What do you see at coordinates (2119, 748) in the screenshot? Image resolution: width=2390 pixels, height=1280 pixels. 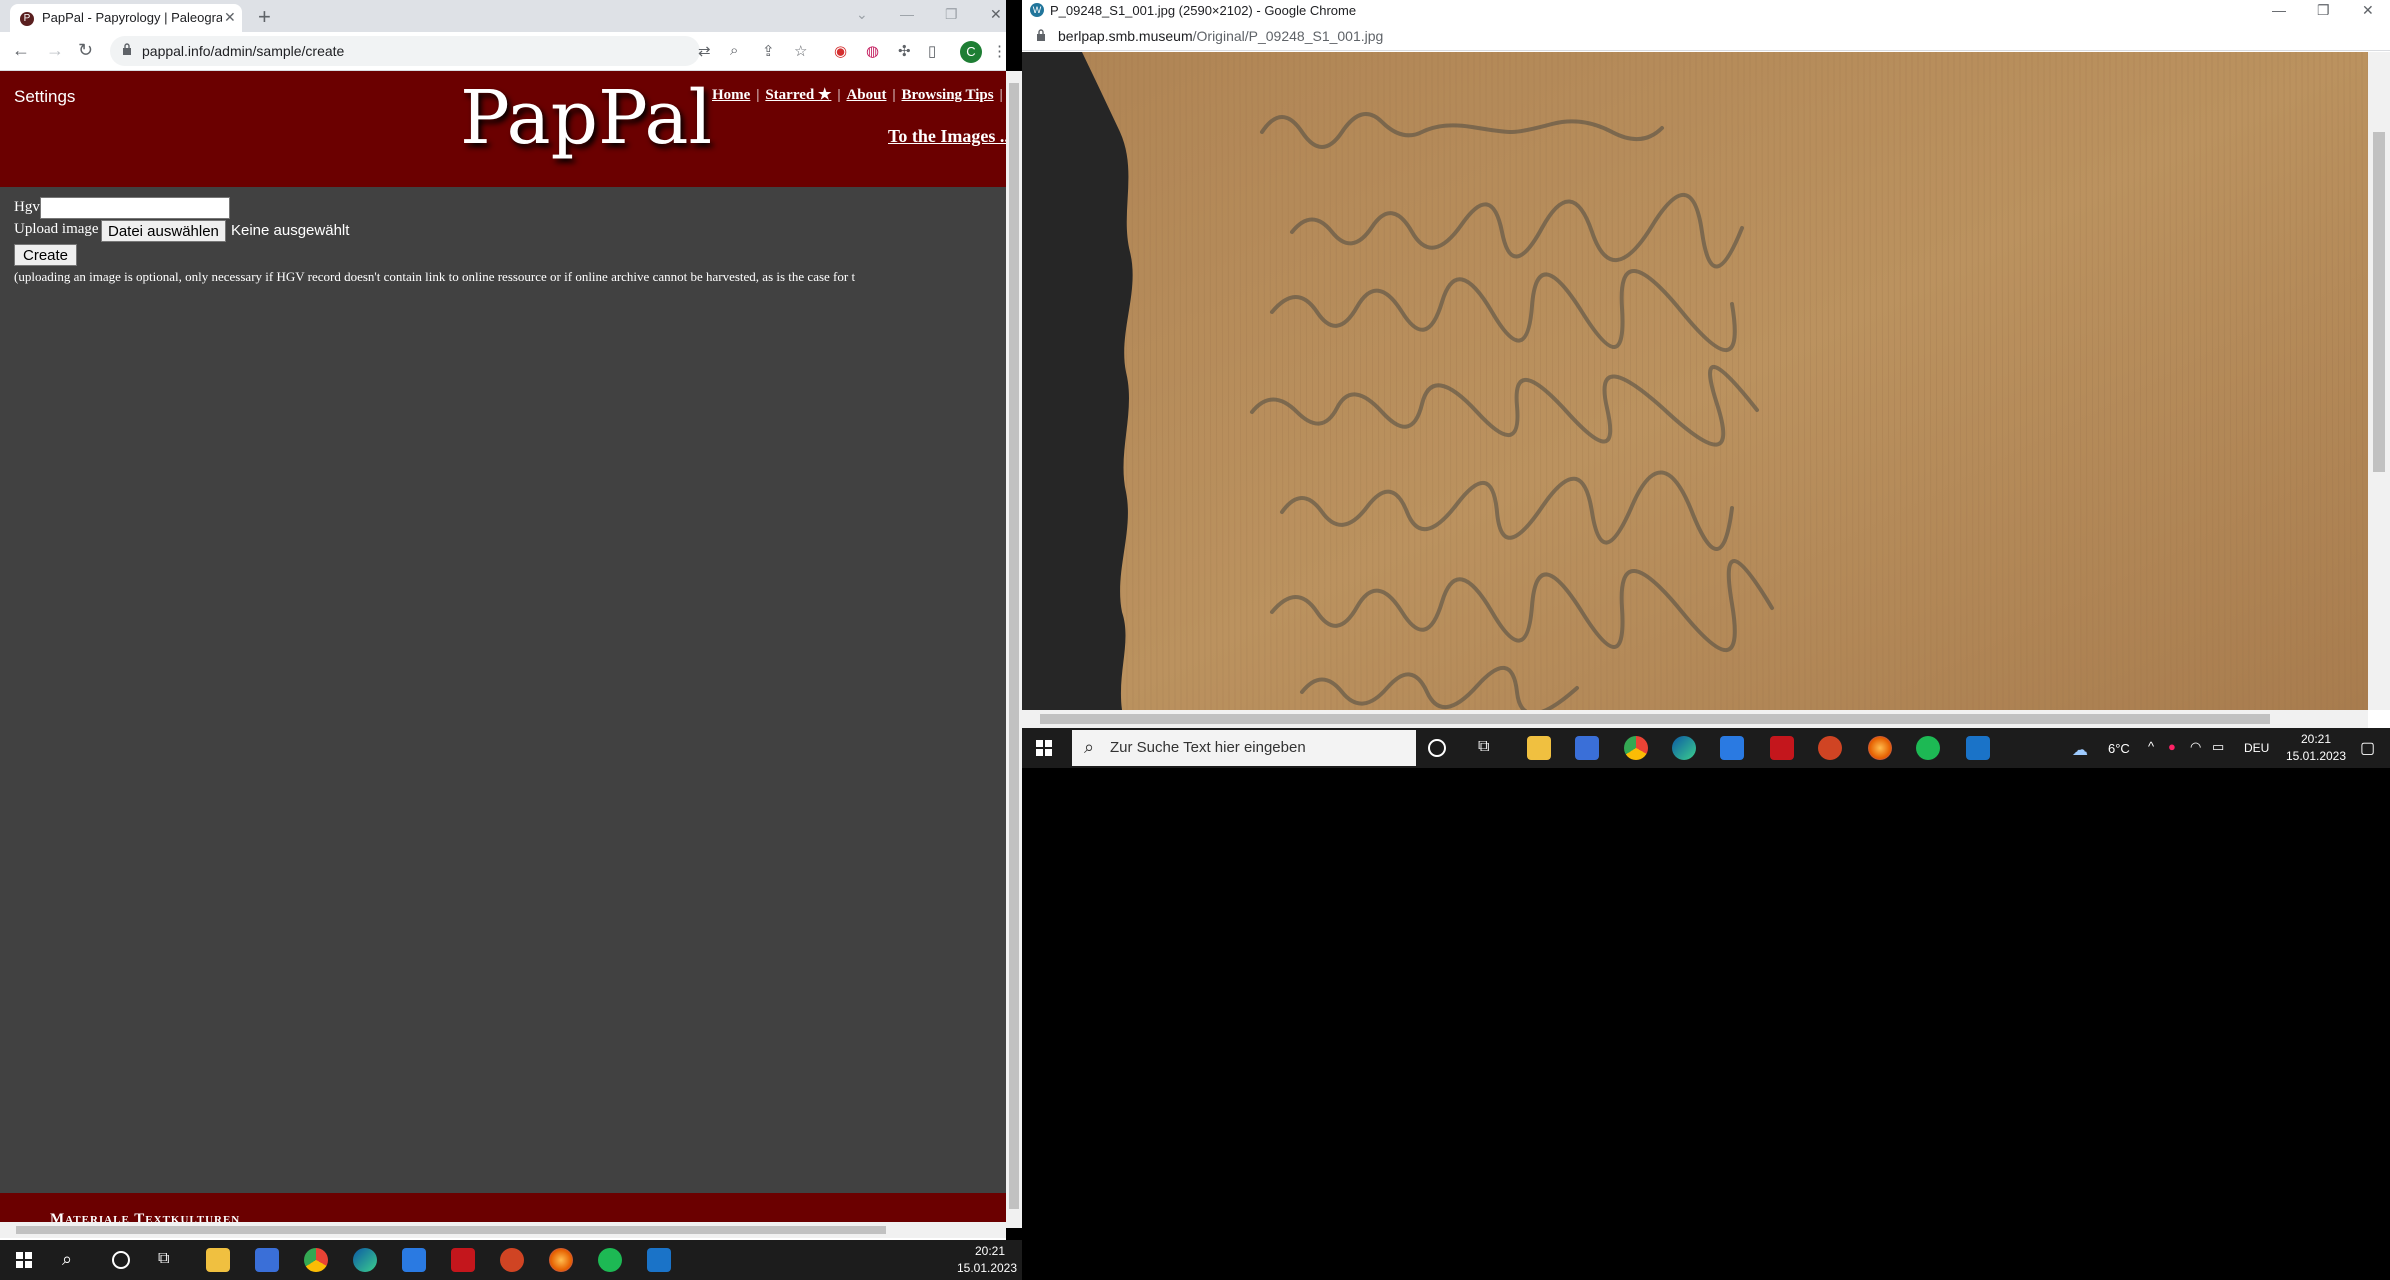 I see `weather-temp: 6°C` at bounding box center [2119, 748].